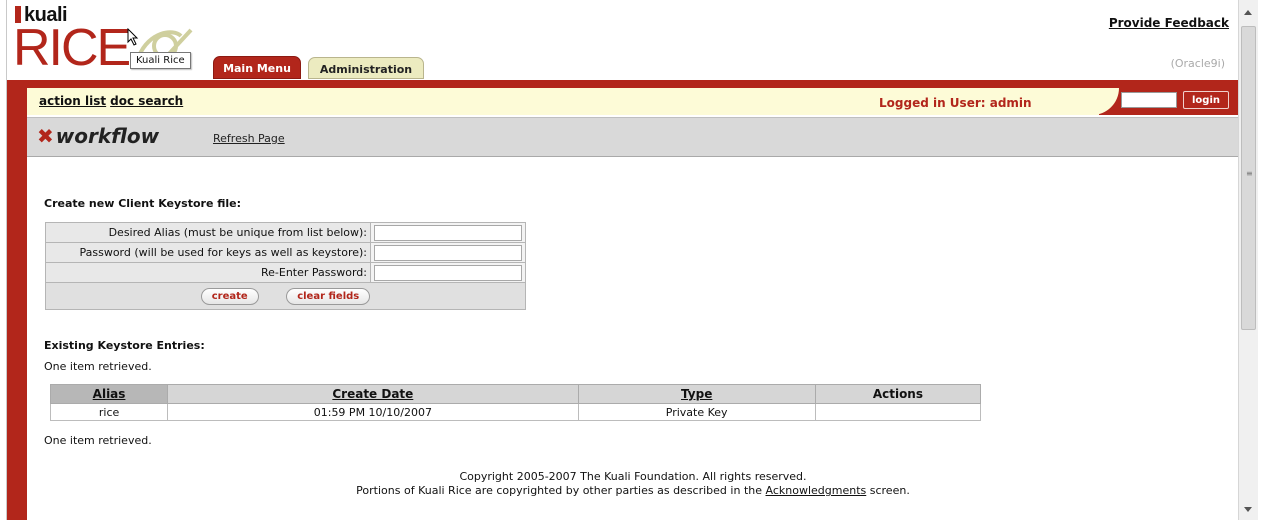 Image resolution: width=1261 pixels, height=520 pixels. I want to click on left-accent-bar, so click(17, 304).